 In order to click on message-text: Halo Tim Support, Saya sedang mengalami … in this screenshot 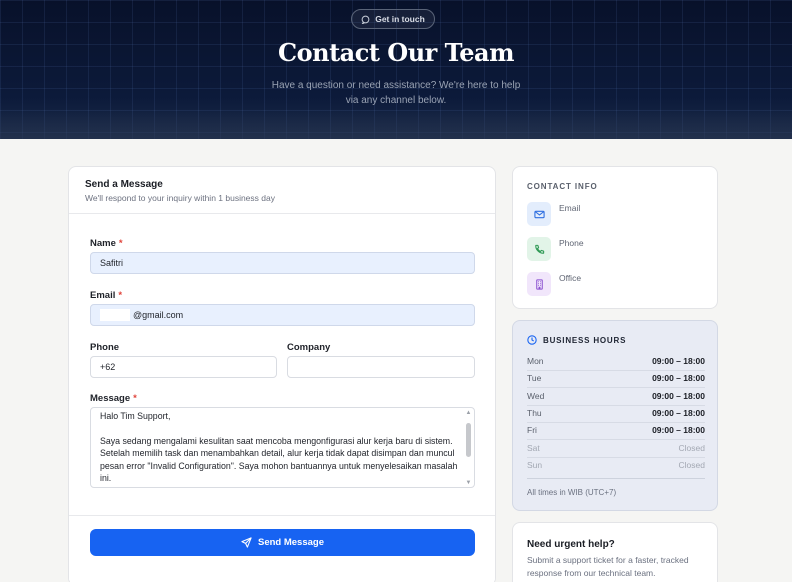, I will do `click(279, 447)`.